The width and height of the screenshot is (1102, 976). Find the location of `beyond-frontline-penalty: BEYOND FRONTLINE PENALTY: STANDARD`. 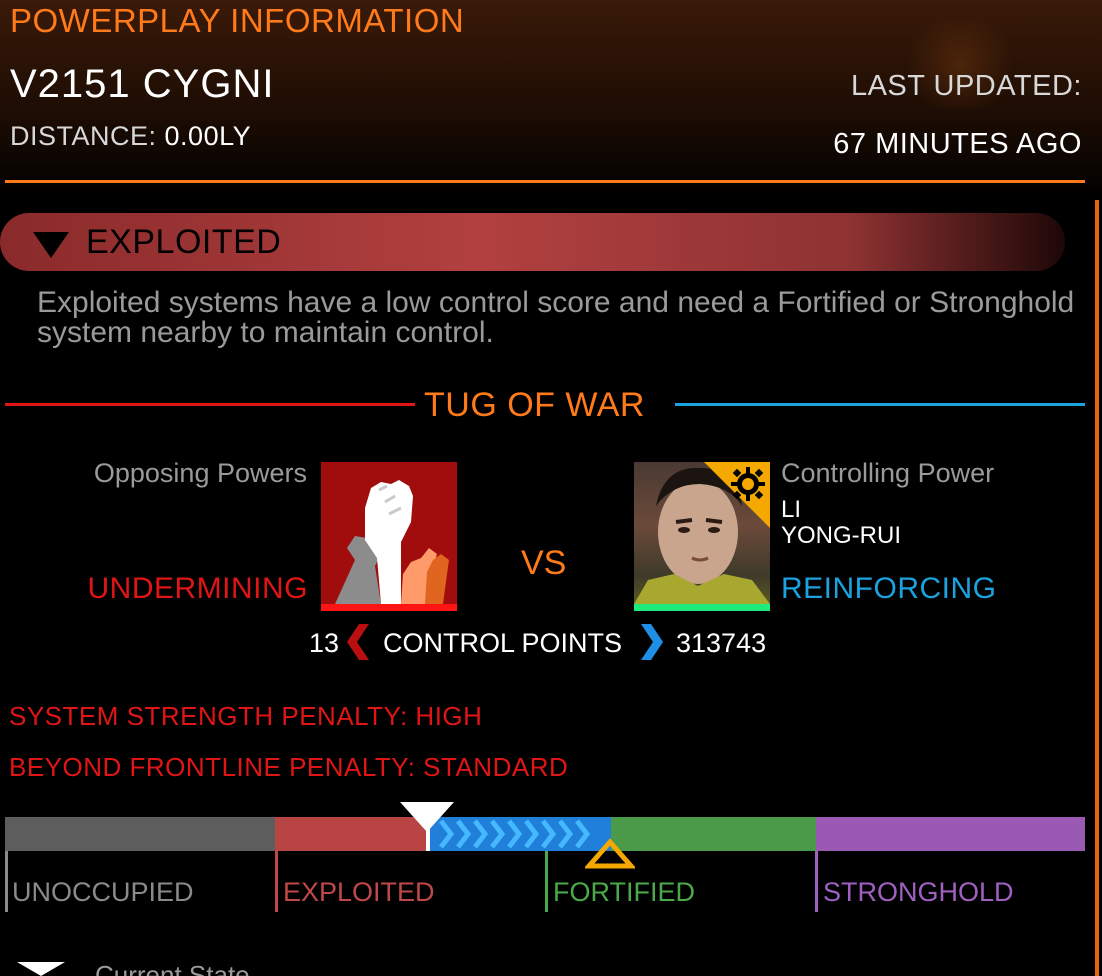

beyond-frontline-penalty: BEYOND FRONTLINE PENALTY: STANDARD is located at coordinates (289, 767).